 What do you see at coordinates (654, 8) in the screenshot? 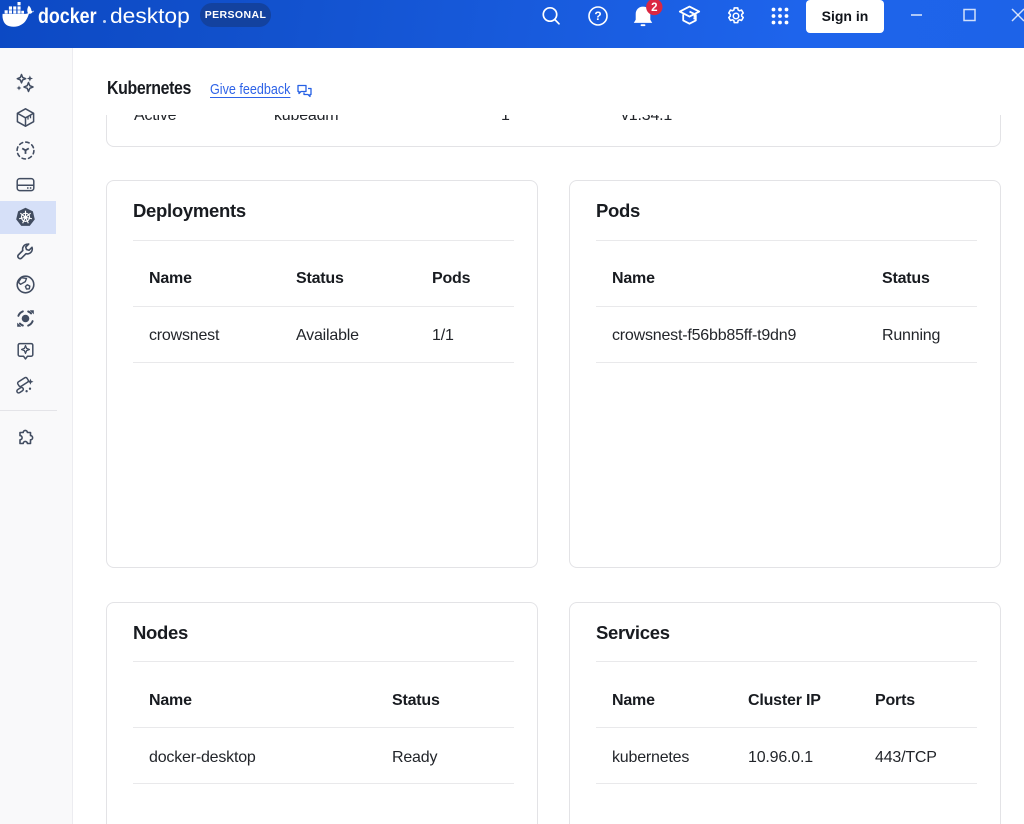
I see `svg-text: 2` at bounding box center [654, 8].